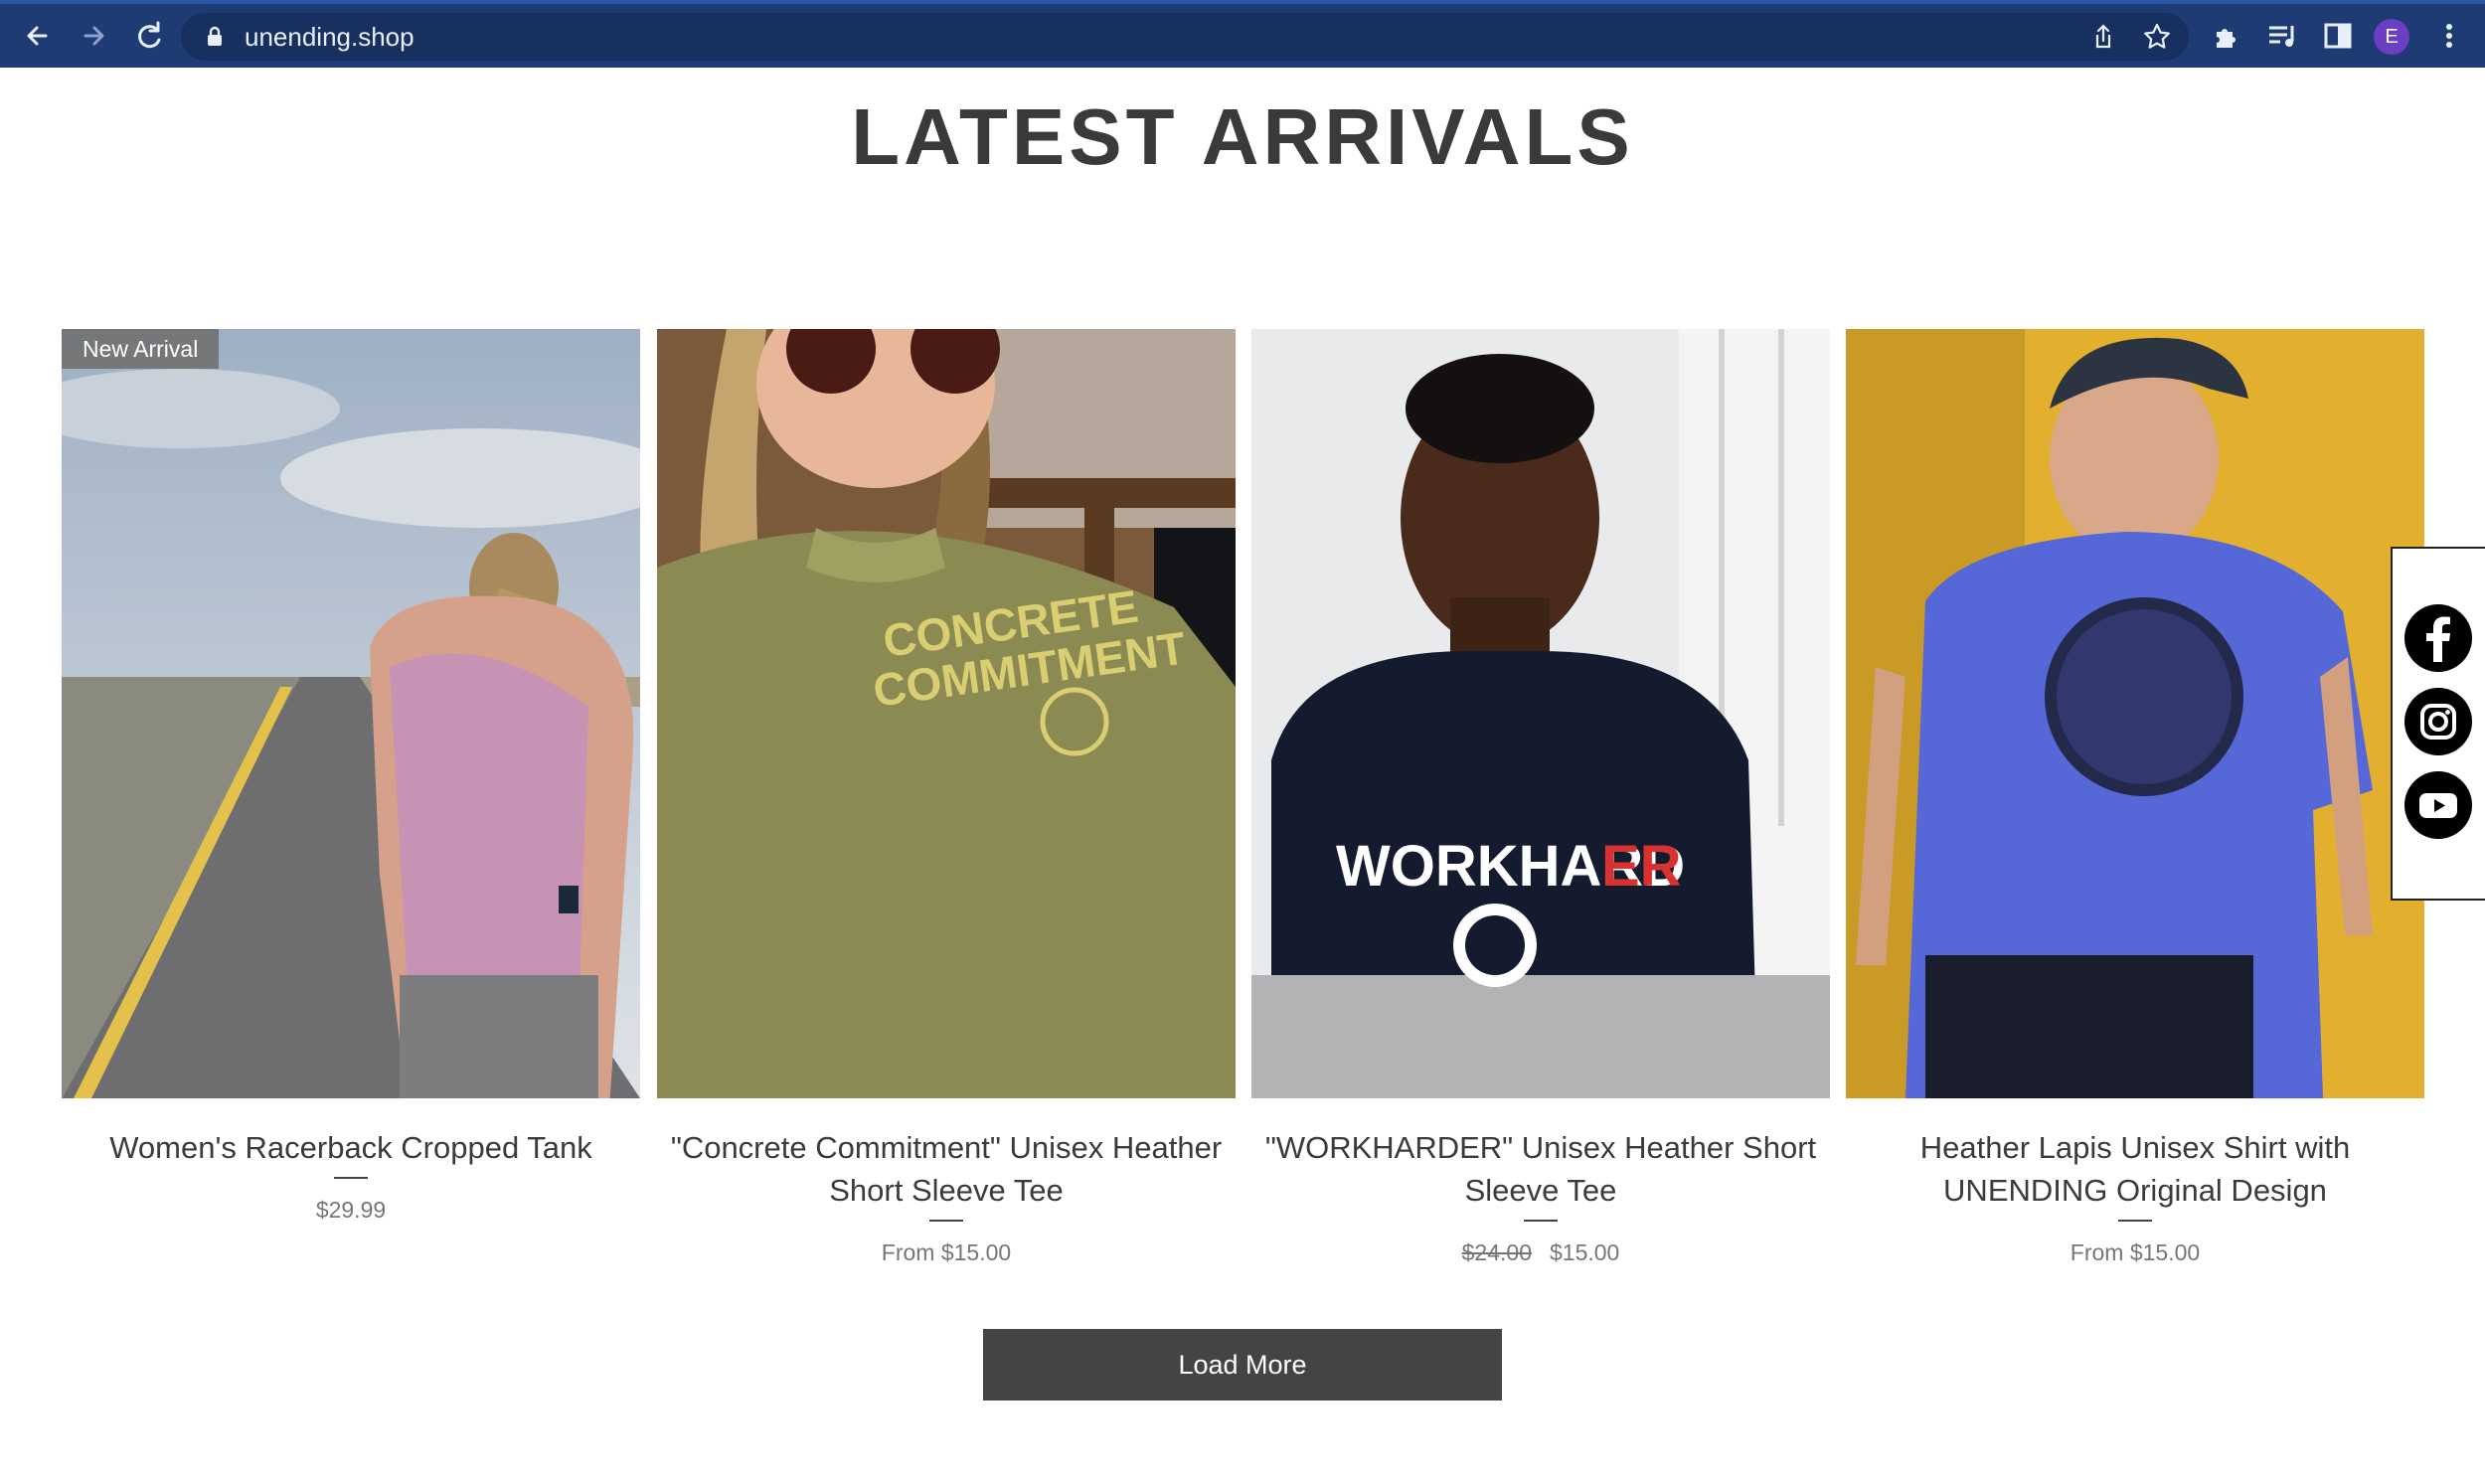 The image size is (2485, 1484). What do you see at coordinates (2157, 37) in the screenshot?
I see `star-icon` at bounding box center [2157, 37].